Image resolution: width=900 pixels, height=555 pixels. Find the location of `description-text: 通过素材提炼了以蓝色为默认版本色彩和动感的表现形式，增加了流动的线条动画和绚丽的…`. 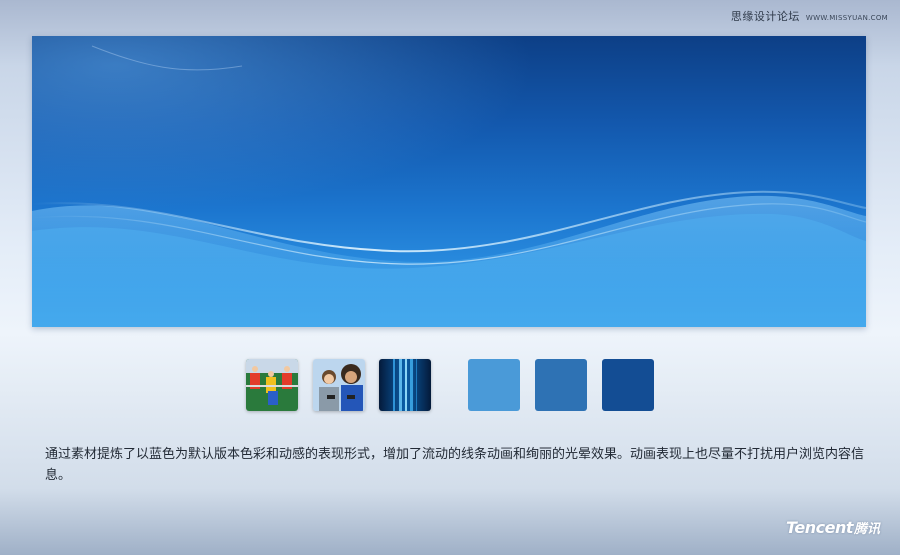

description-text: 通过素材提炼了以蓝色为默认版本色彩和动感的表现形式，增加了流动的线条动画和绚丽的… is located at coordinates (455, 465).